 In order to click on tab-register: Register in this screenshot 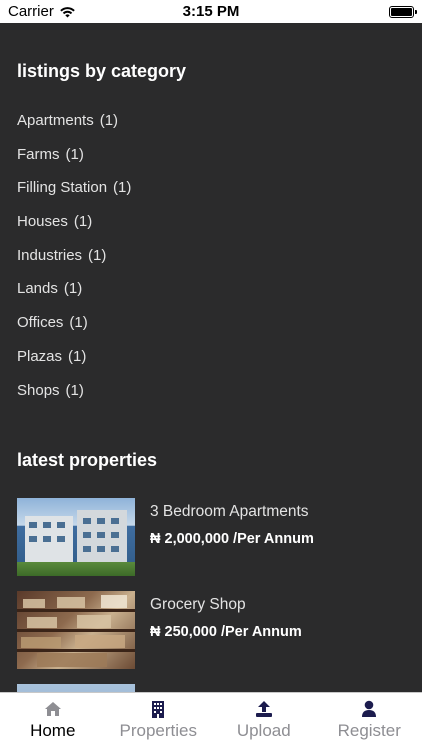, I will do `click(369, 721)`.